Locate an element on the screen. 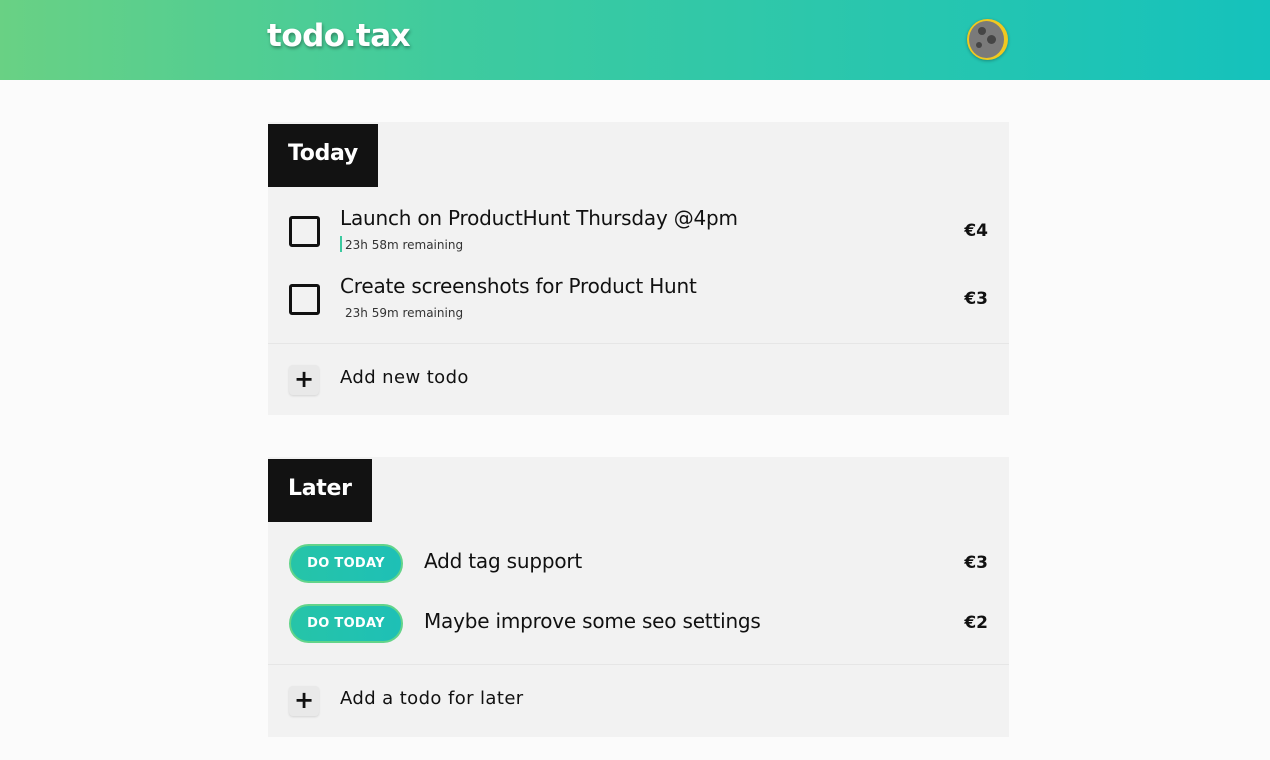  later-row: DO TODAY Add tag support €3 is located at coordinates (638, 564).